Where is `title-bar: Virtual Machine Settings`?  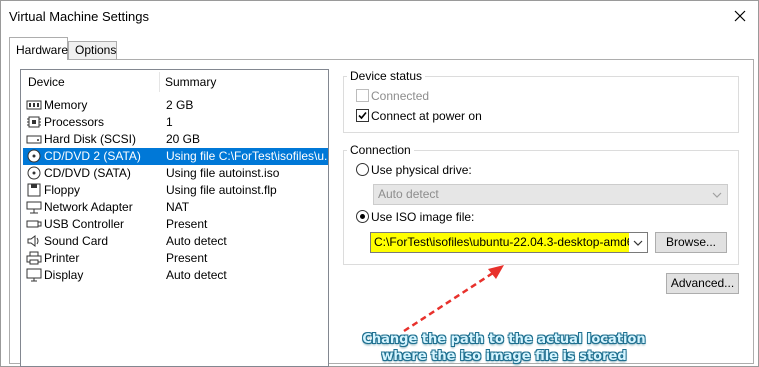 title-bar: Virtual Machine Settings is located at coordinates (379, 16).